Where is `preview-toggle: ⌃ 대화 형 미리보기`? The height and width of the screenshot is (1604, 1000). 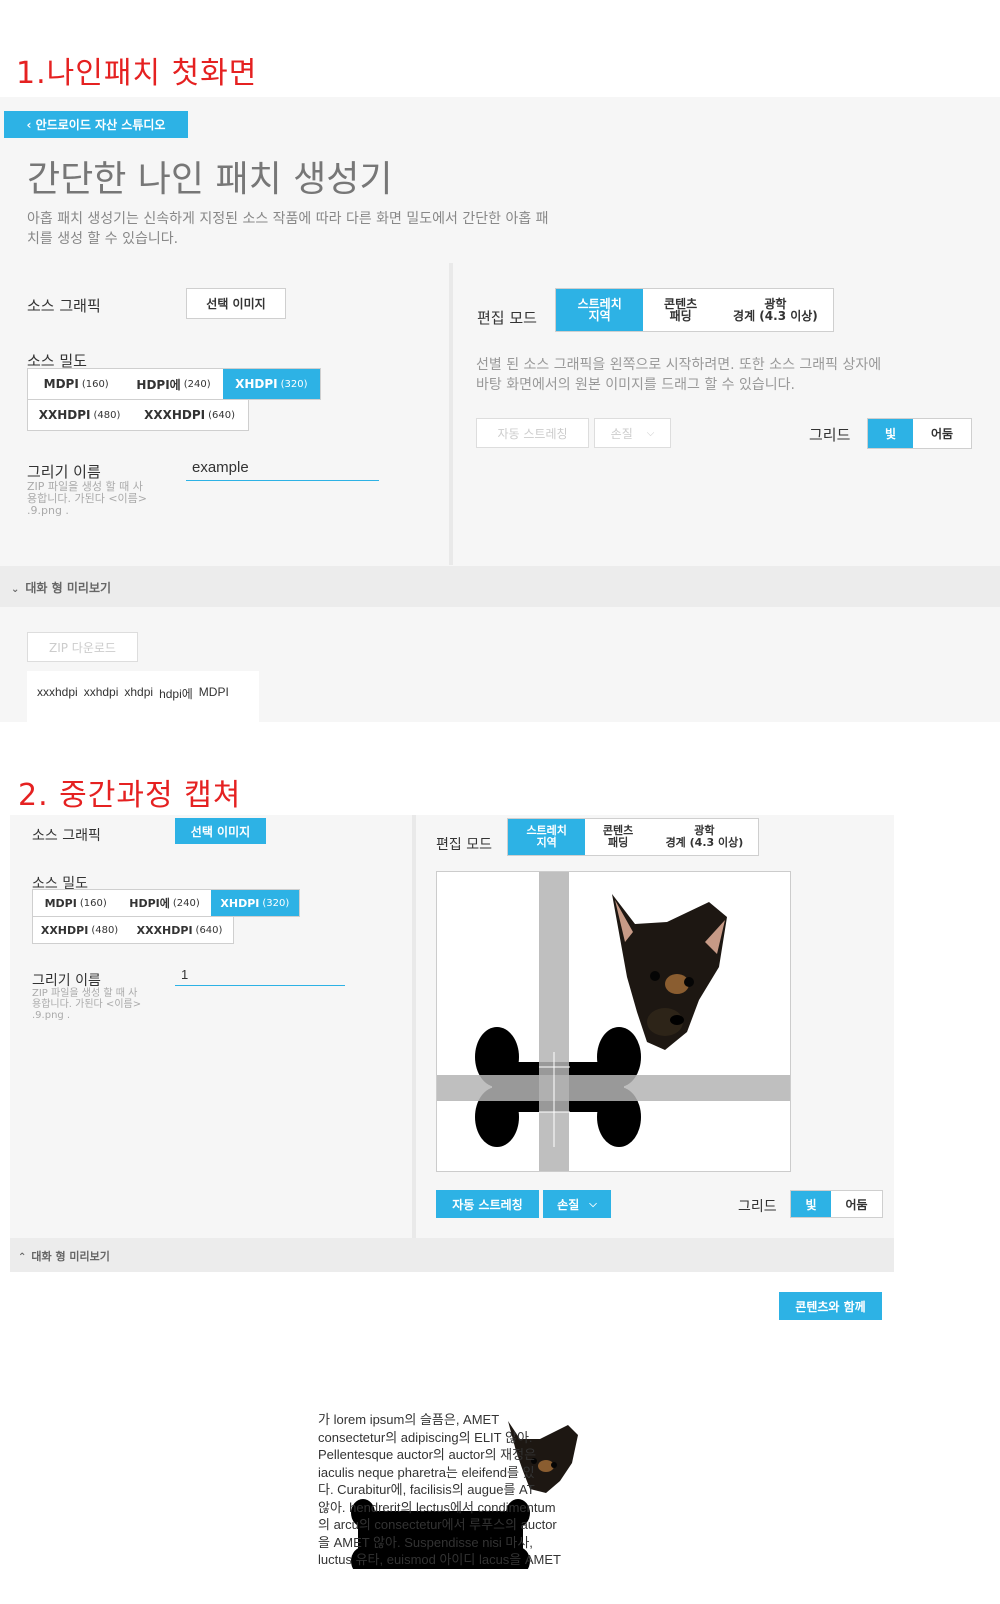
preview-toggle: ⌃ 대화 형 미리보기 is located at coordinates (64, 1256).